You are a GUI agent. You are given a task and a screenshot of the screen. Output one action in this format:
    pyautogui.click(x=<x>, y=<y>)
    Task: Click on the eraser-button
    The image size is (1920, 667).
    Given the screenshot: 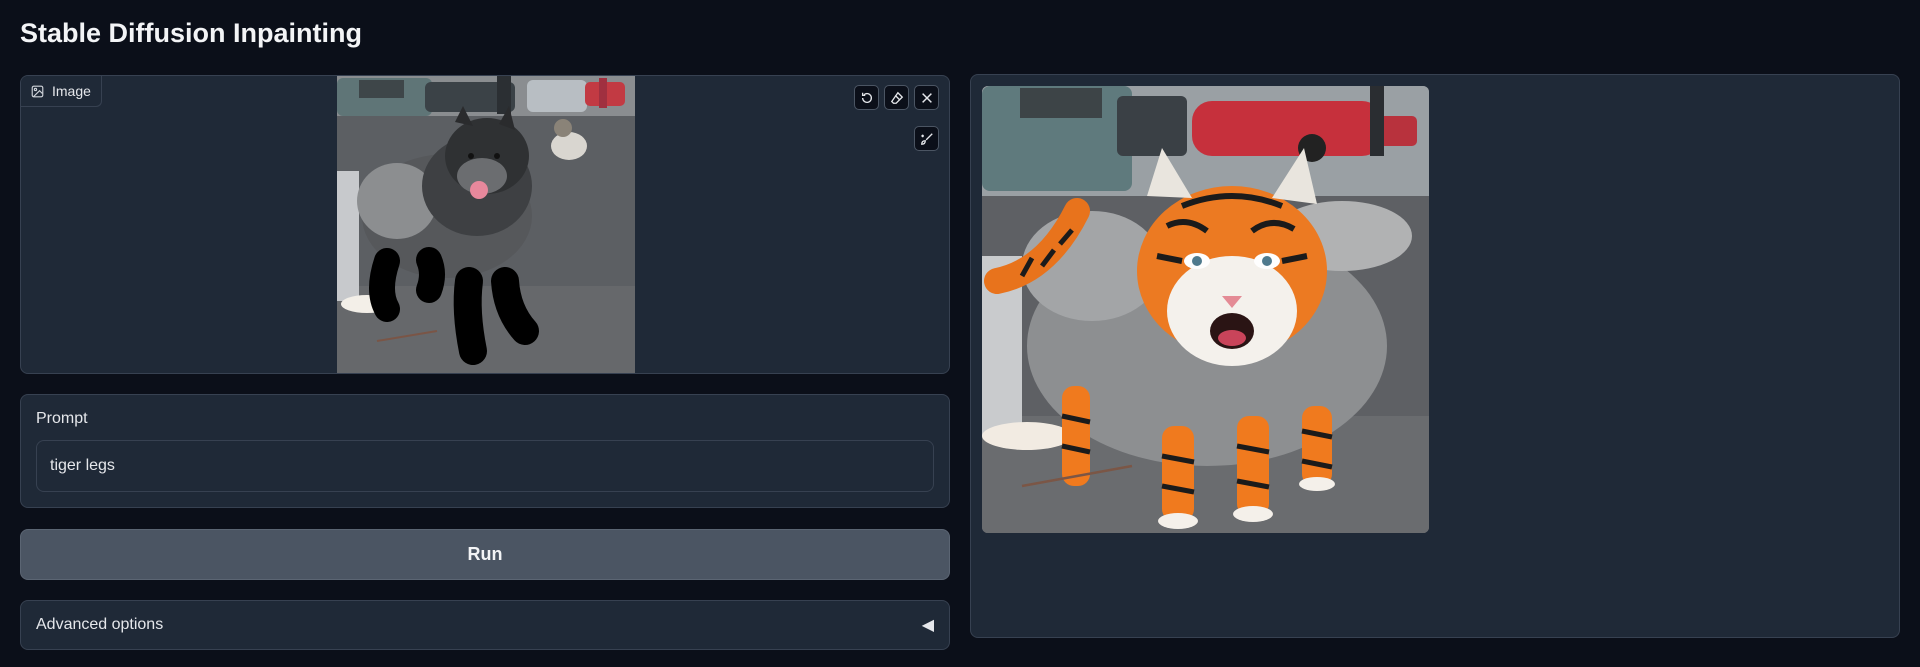 What is the action you would take?
    pyautogui.click(x=896, y=97)
    